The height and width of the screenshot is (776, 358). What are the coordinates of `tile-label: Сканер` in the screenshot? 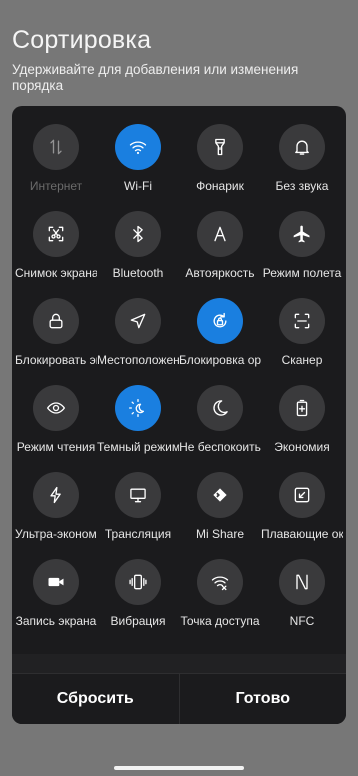 It's located at (302, 360).